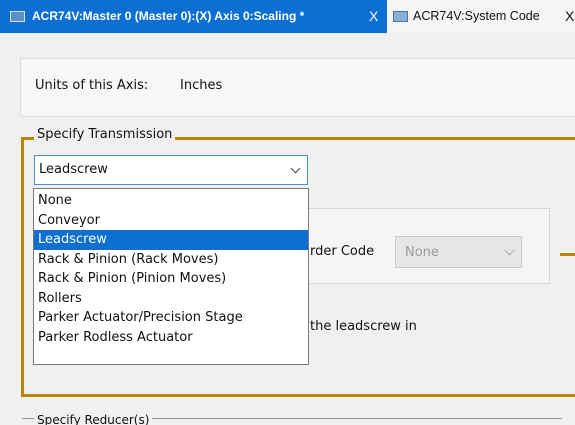 Image resolution: width=575 pixels, height=425 pixels. I want to click on dropdown-option: Parker Actuator/Precision Stage, so click(171, 318).